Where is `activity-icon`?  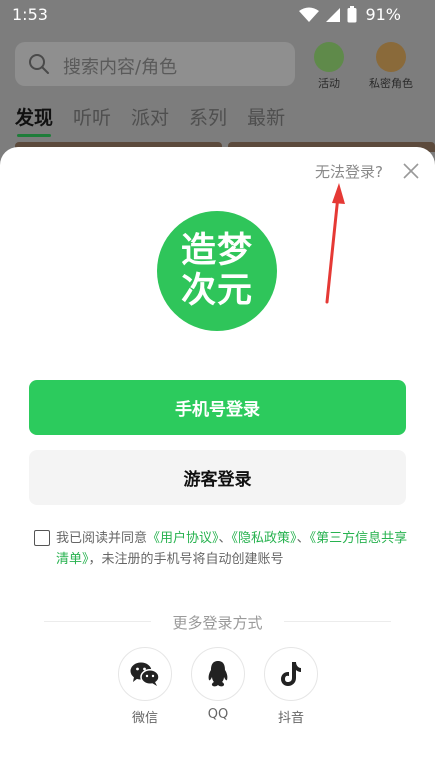 activity-icon is located at coordinates (329, 57).